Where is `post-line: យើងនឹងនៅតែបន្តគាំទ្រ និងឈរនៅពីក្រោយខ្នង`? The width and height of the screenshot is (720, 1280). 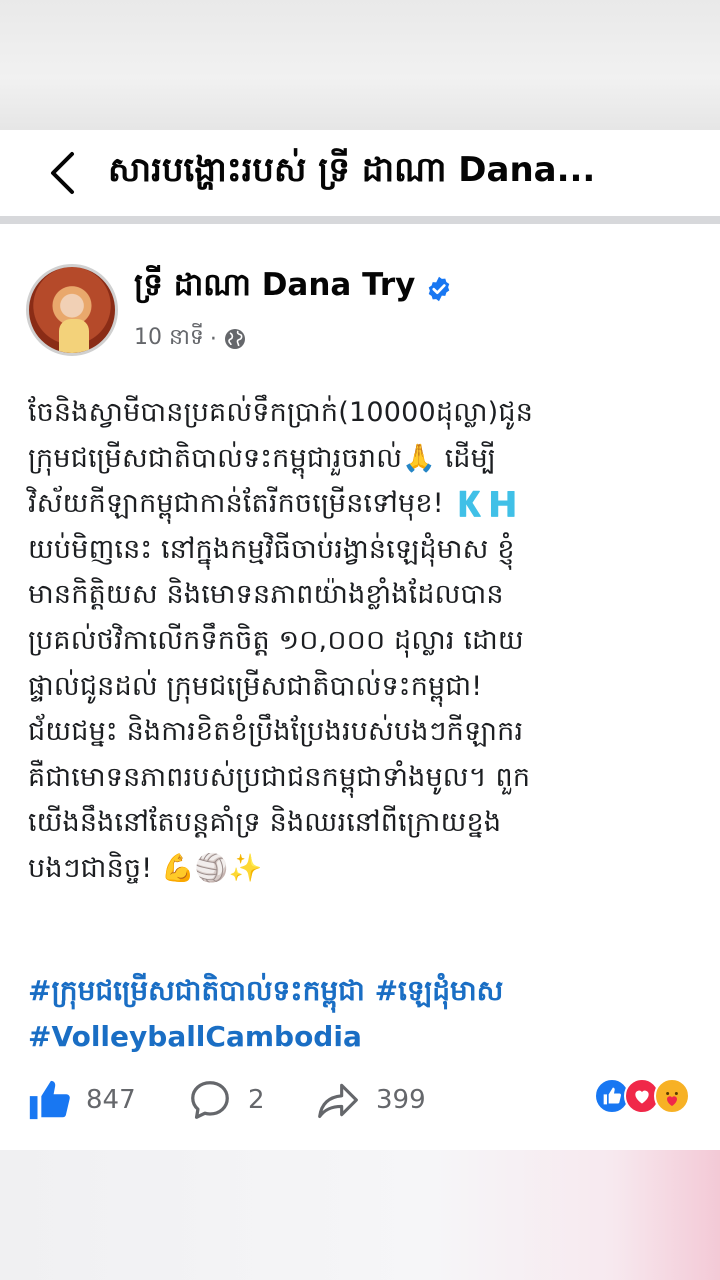
post-line: យើងនឹងនៅតែបន្តគាំទ្រ និងឈរនៅពីក្រោយខ្នង is located at coordinates (265, 823).